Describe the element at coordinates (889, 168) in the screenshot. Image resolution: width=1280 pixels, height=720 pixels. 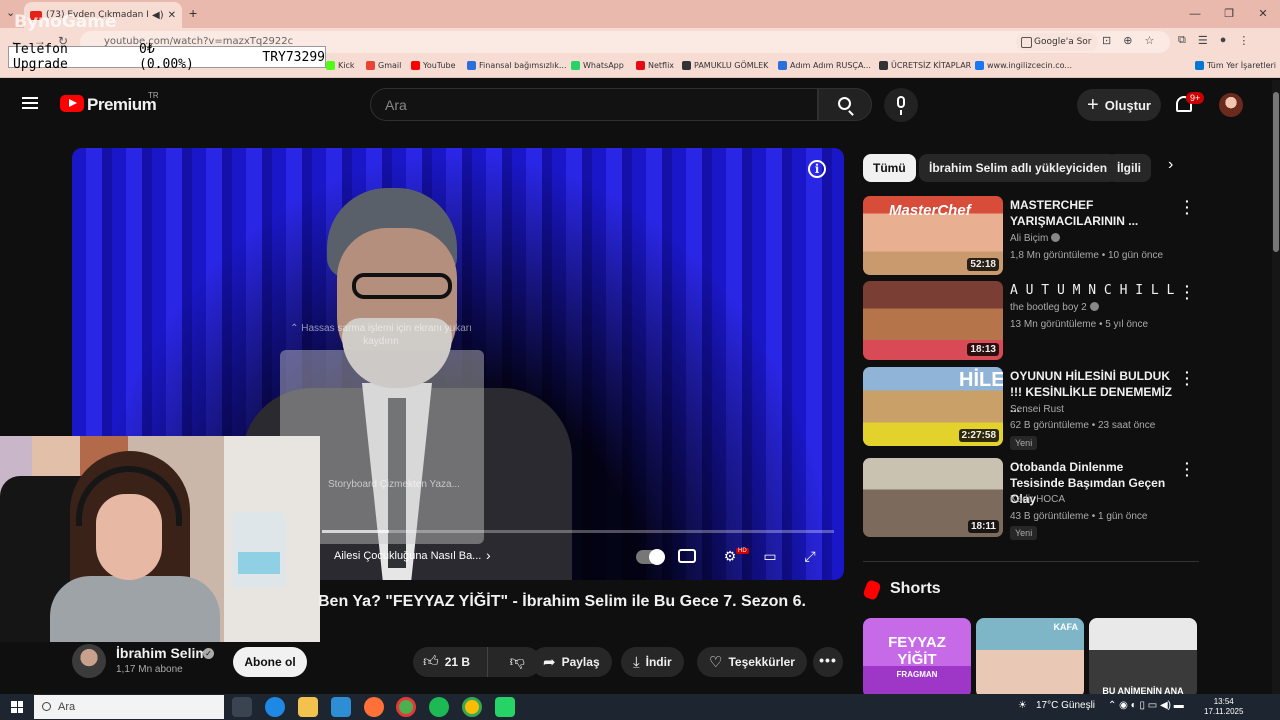
I see `chip-all: Tümü` at that location.